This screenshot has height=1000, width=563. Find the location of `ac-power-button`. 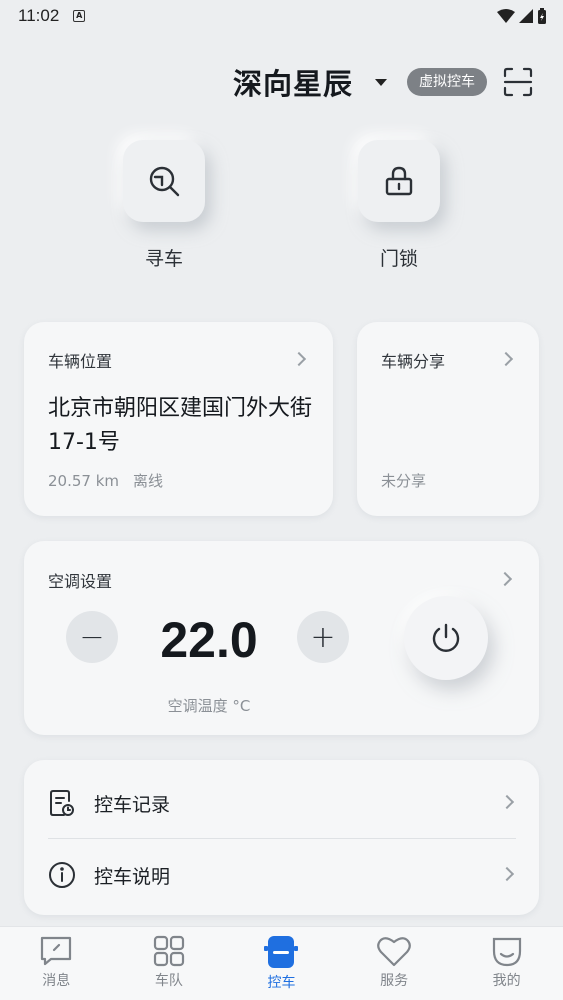

ac-power-button is located at coordinates (446, 638).